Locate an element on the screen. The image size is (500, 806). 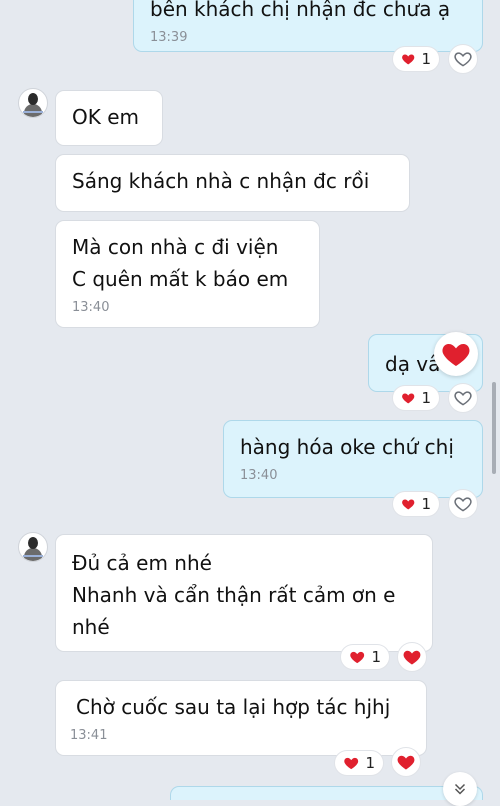
message-text: bên khách chị nhận đc chưa ạ is located at coordinates (300, 10).